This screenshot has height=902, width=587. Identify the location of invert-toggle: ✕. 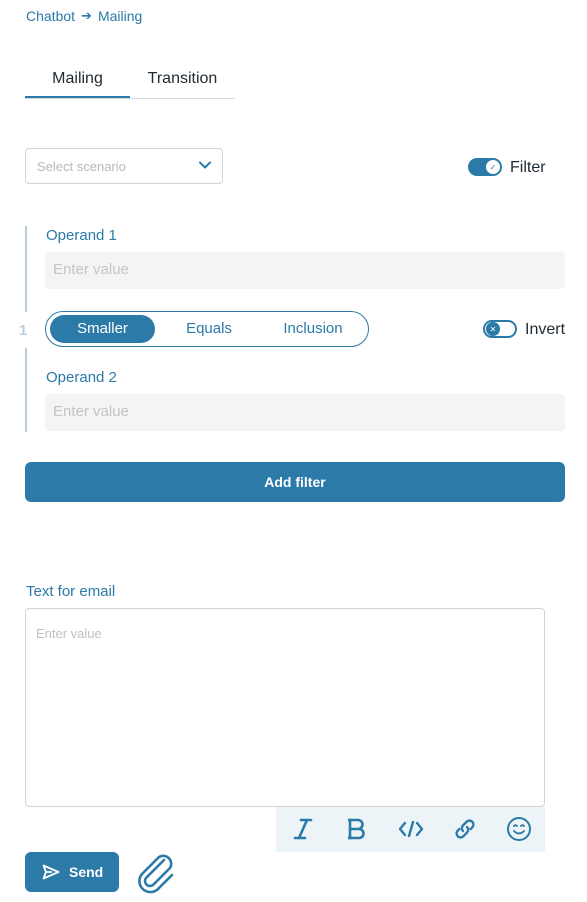
(500, 329).